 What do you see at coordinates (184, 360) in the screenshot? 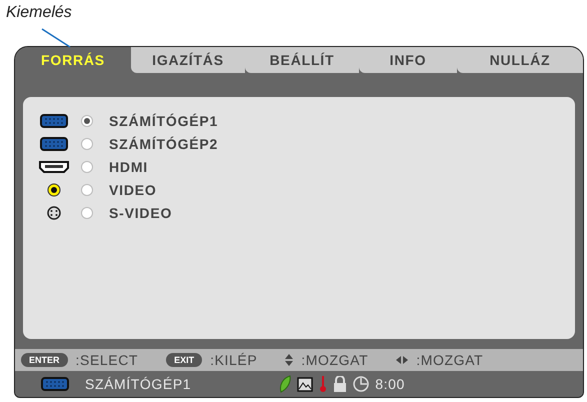
I see `key-badge: EXIT` at bounding box center [184, 360].